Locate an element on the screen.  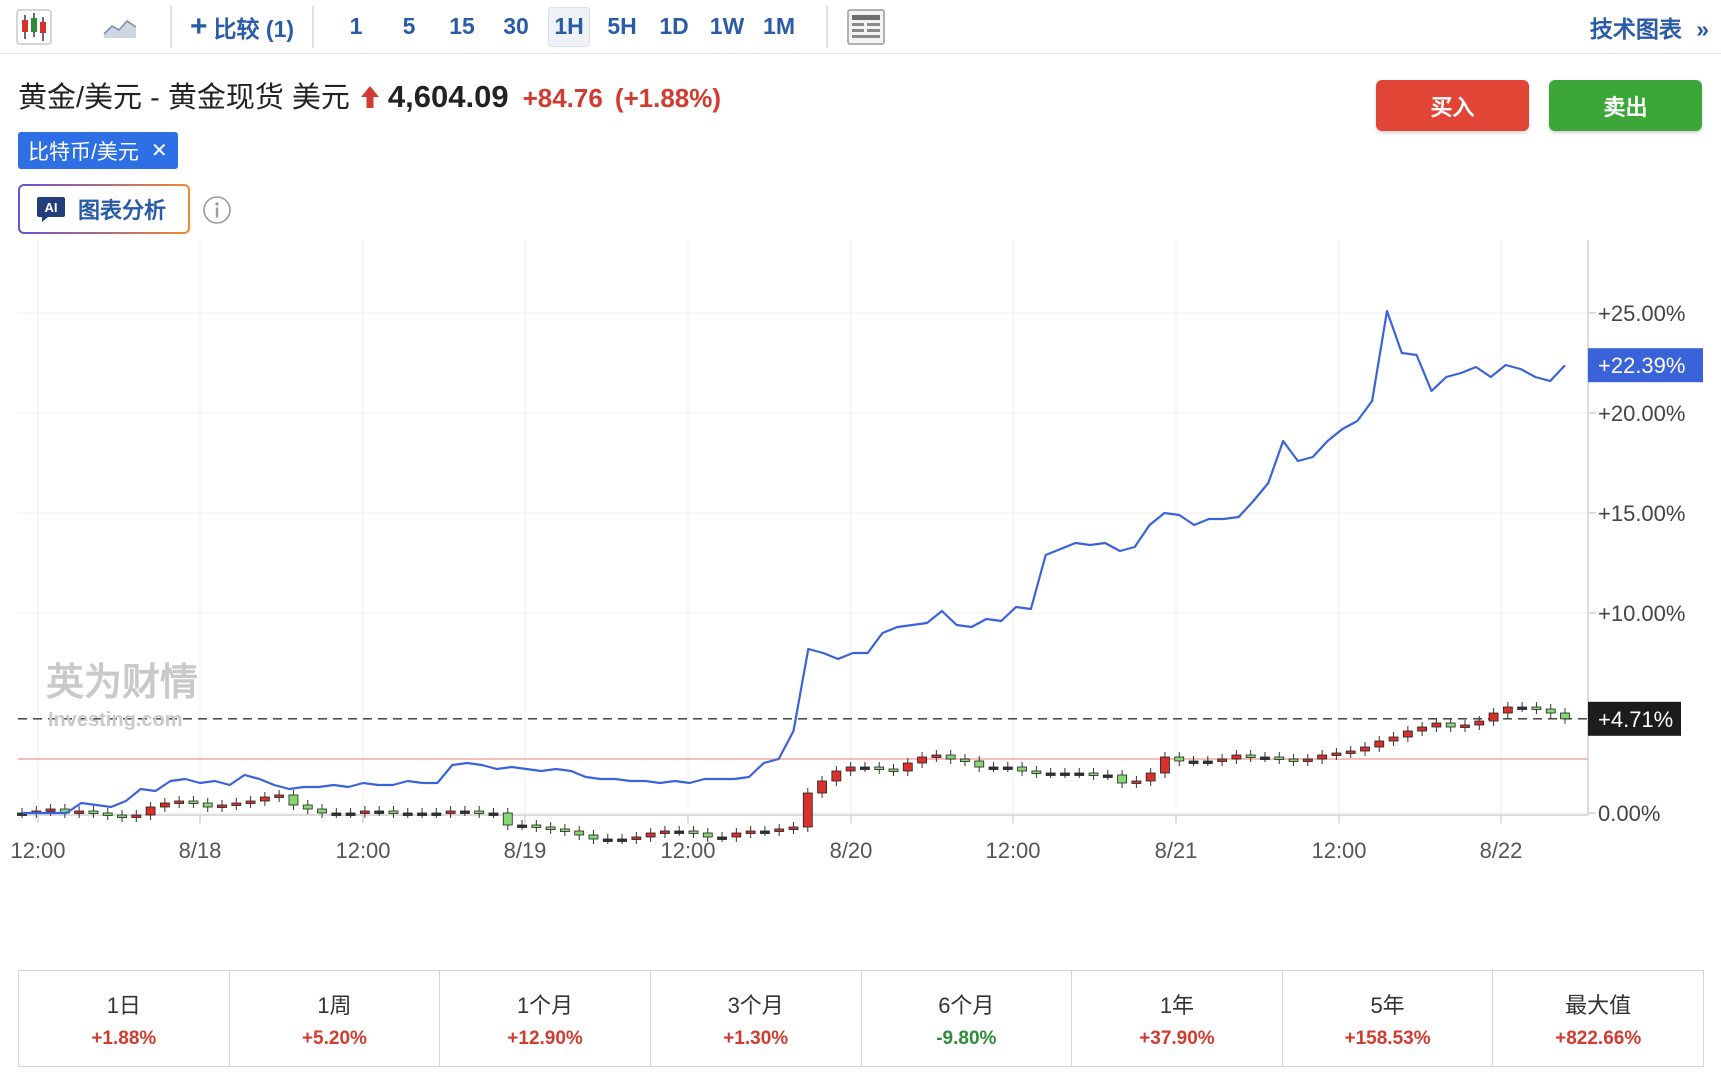
interval-button-15: 15 is located at coordinates (462, 27).